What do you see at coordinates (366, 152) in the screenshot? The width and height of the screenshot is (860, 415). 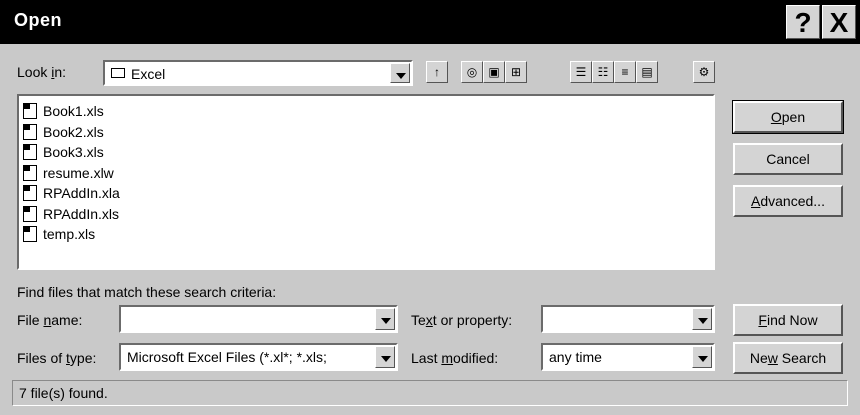 I see `list-item: Book3.xls` at bounding box center [366, 152].